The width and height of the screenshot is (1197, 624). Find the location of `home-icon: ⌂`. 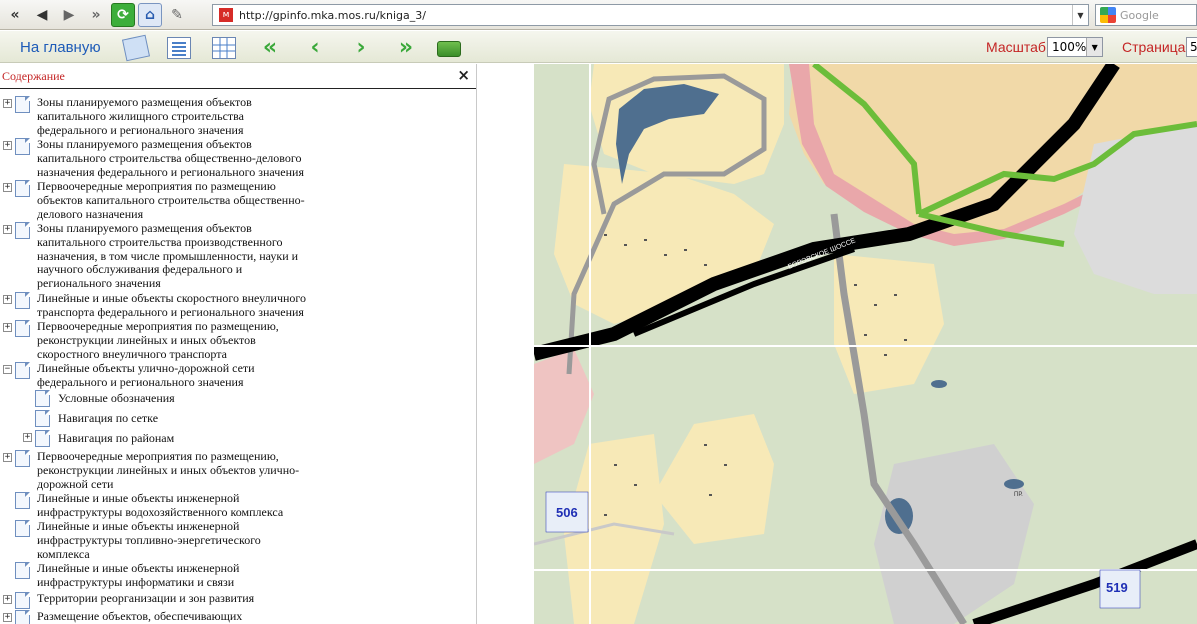

home-icon: ⌂ is located at coordinates (150, 14).